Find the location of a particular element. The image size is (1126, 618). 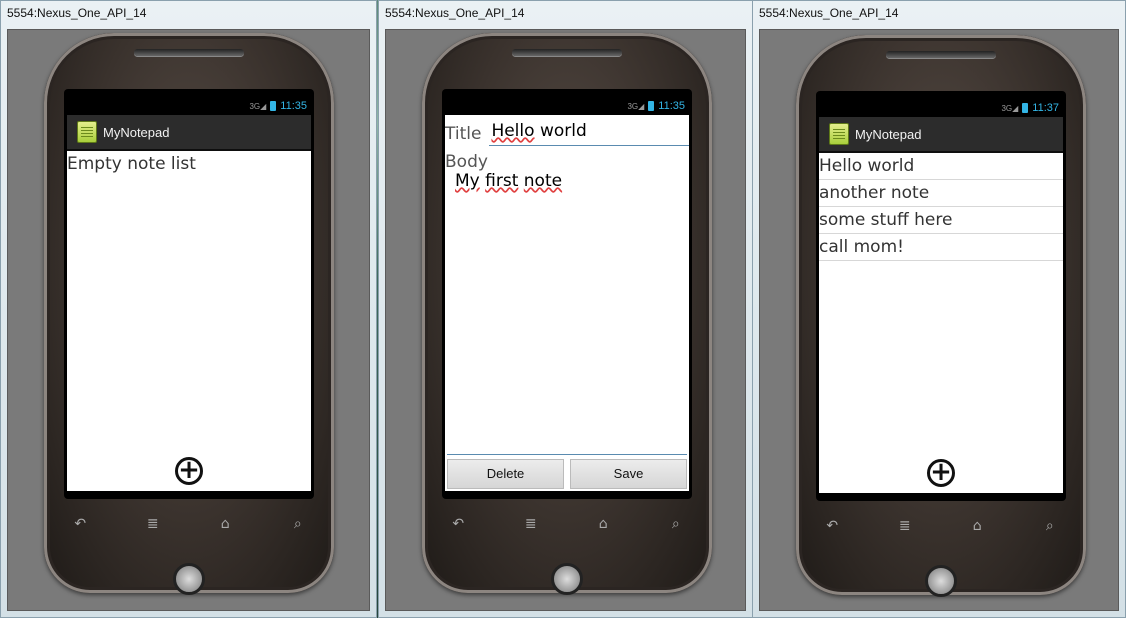

screen-bezel: 3G◢ 11:35 MyNotepad Empty note list + is located at coordinates (189, 294).